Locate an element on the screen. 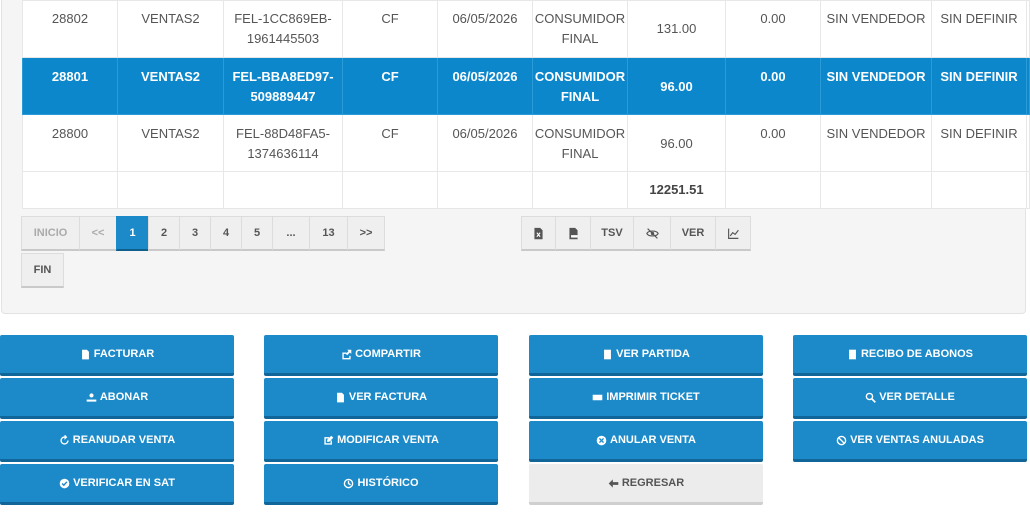 The height and width of the screenshot is (517, 1030). ver-ventas-anuladas-button: VER VENTAS ANULADAS is located at coordinates (910, 441).